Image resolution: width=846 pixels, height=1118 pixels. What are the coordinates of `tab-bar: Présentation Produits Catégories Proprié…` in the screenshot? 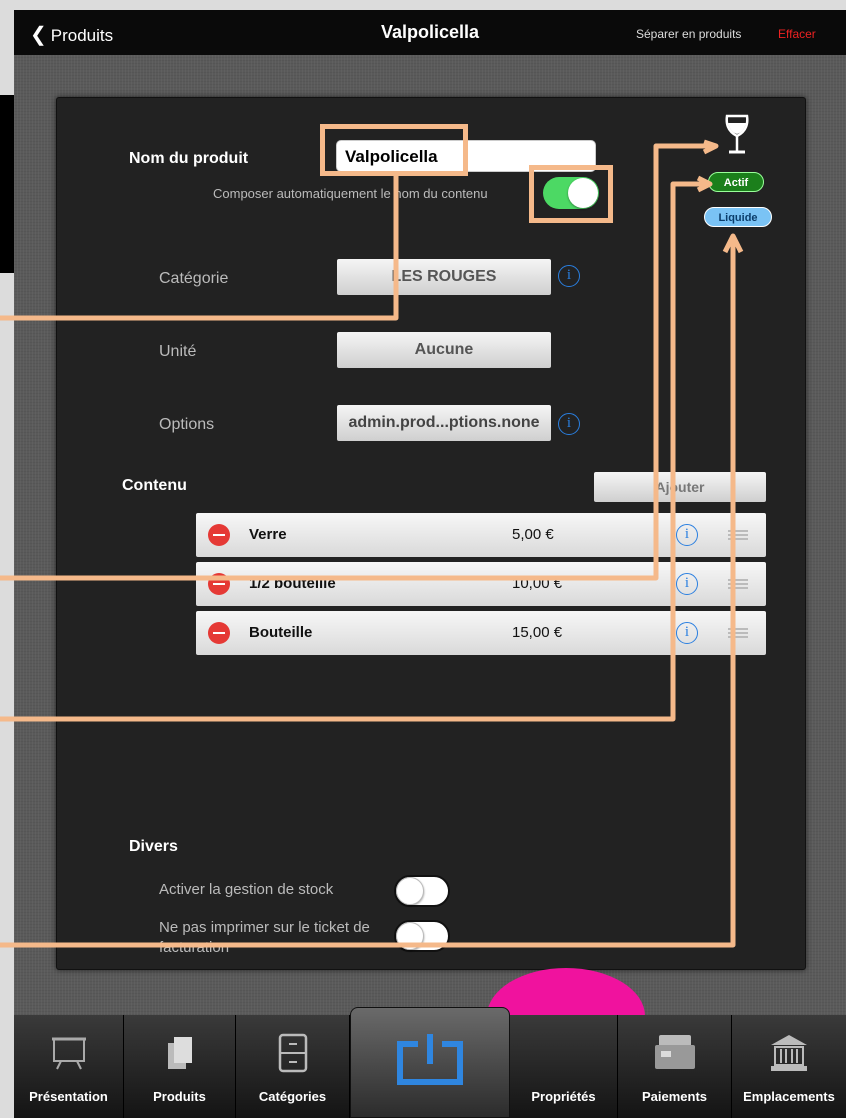 It's located at (430, 1062).